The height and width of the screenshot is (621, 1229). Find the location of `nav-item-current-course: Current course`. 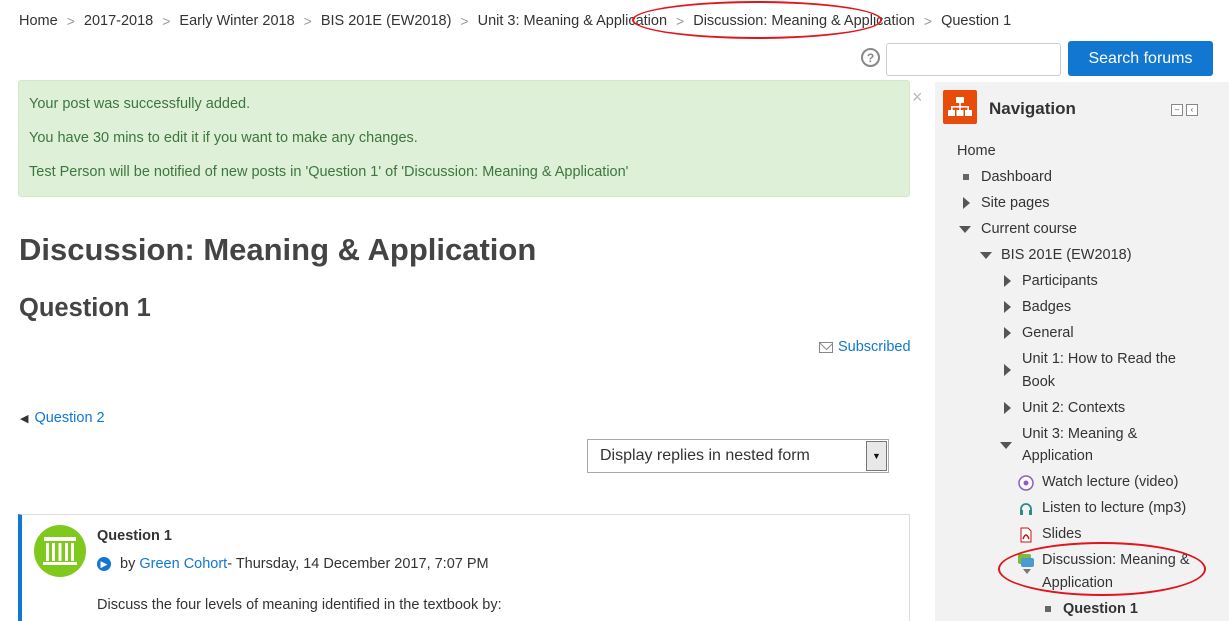

nav-item-current-course: Current course is located at coordinates (1029, 229).